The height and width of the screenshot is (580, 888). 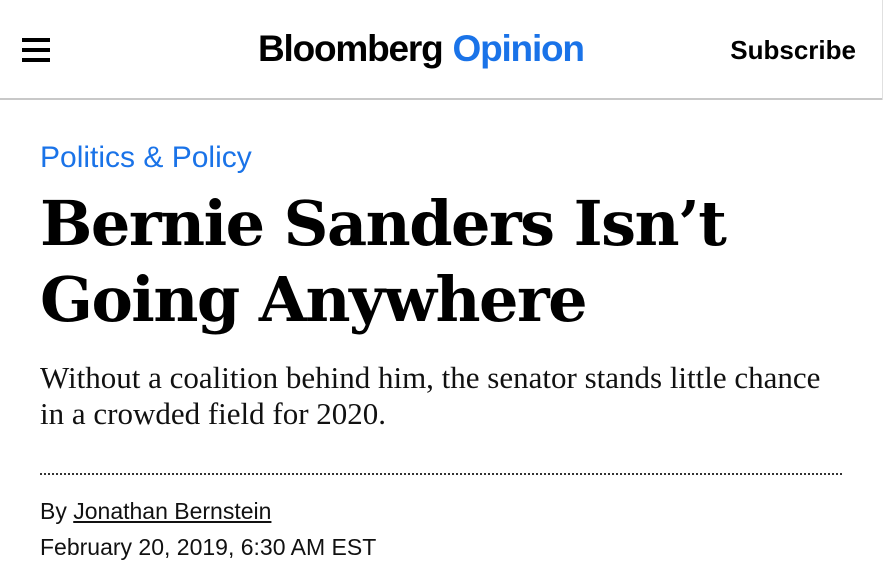 I want to click on byline-prefix: By, so click(x=53, y=511).